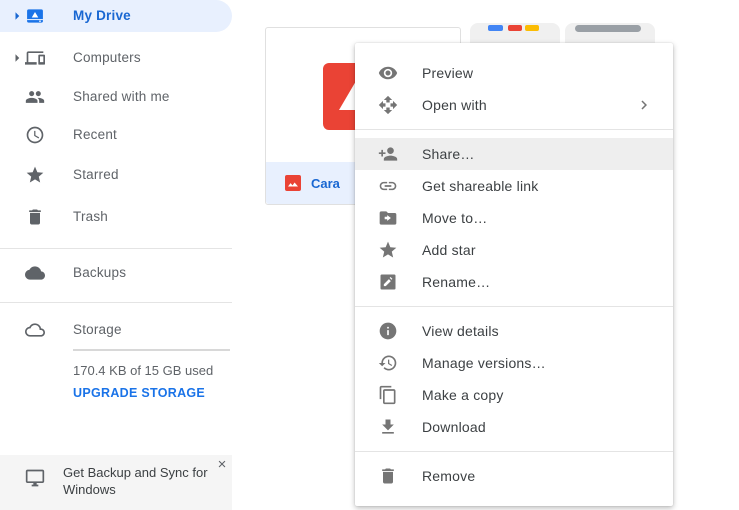 The height and width of the screenshot is (510, 739). I want to click on menu-item-remove: Remove, so click(514, 476).